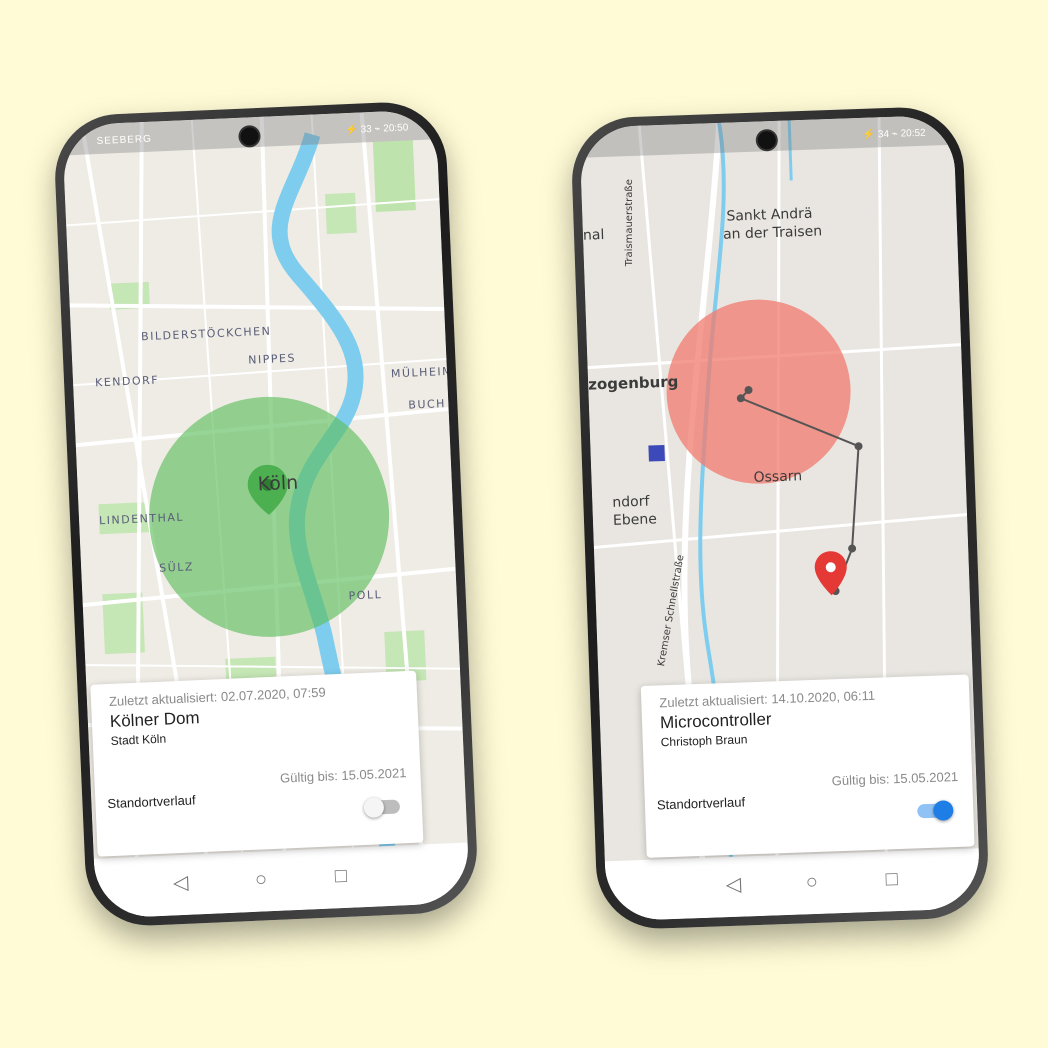 The width and height of the screenshot is (1048, 1048). What do you see at coordinates (341, 213) in the screenshot?
I see `park-area` at bounding box center [341, 213].